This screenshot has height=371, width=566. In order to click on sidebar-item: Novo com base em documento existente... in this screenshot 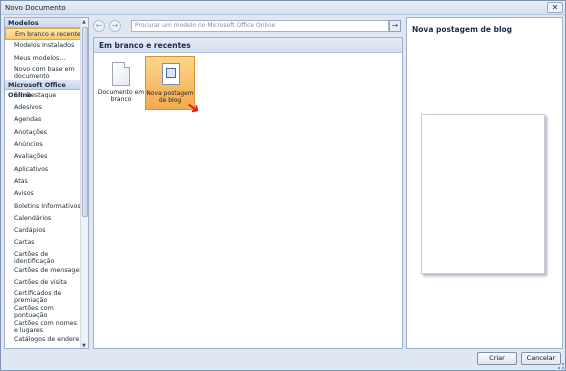, I will do `click(43, 72)`.